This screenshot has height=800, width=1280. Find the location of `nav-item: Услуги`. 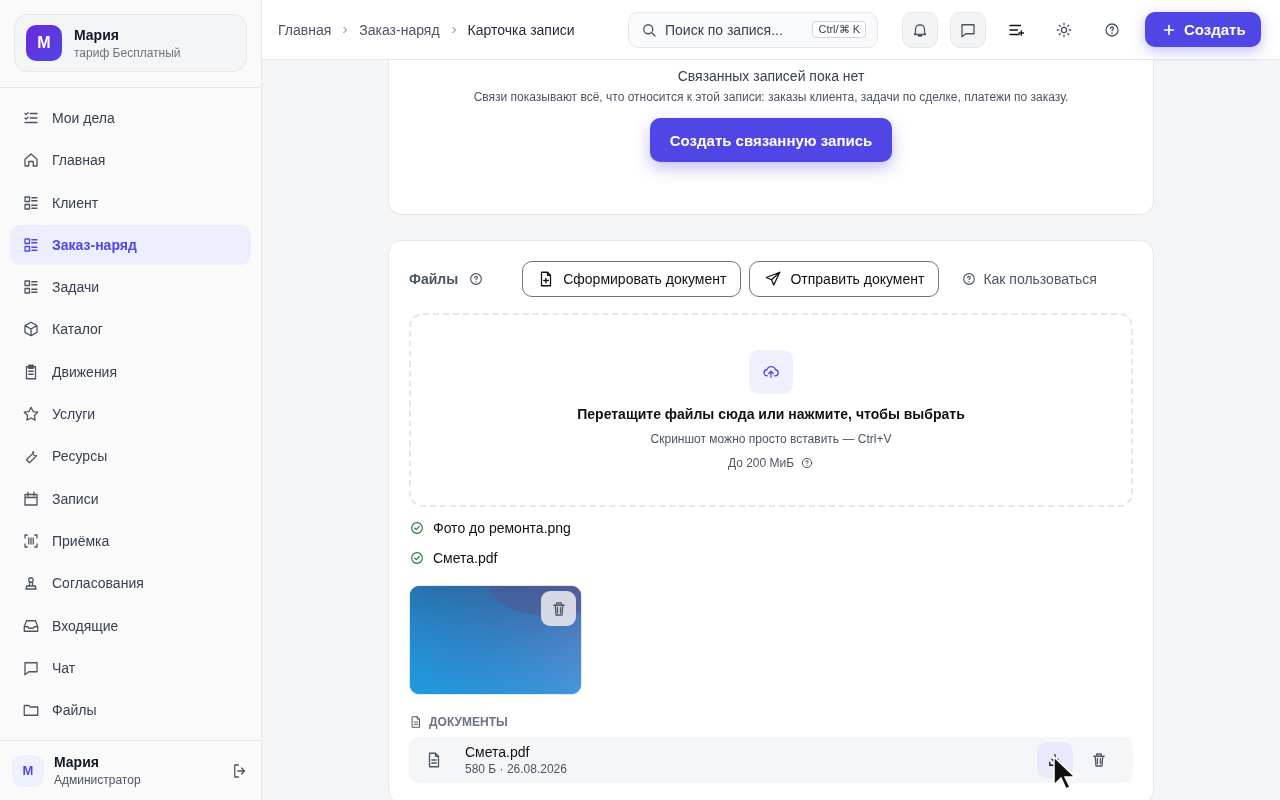

nav-item: Услуги is located at coordinates (130, 414).